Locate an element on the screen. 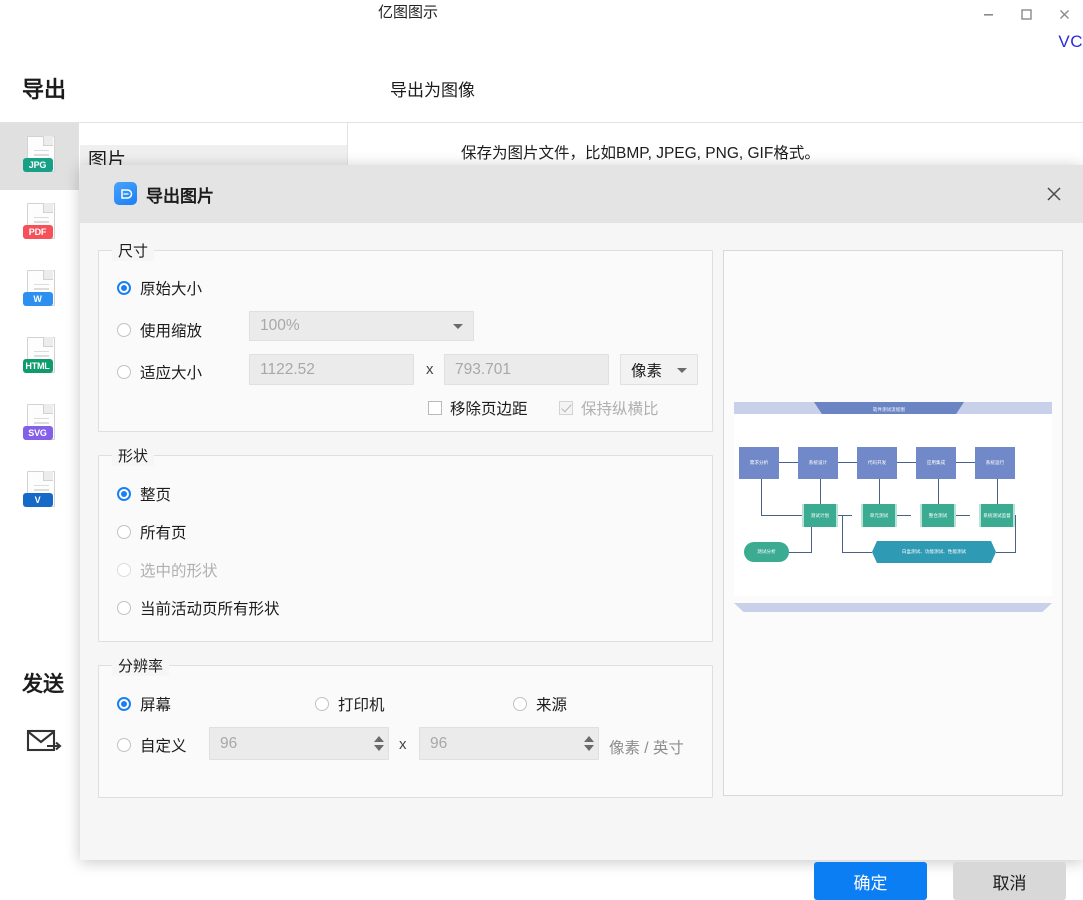  format-description: 保存为图片文件，比如BMP, JPEG, PNG, GIF格式。 is located at coordinates (640, 153).